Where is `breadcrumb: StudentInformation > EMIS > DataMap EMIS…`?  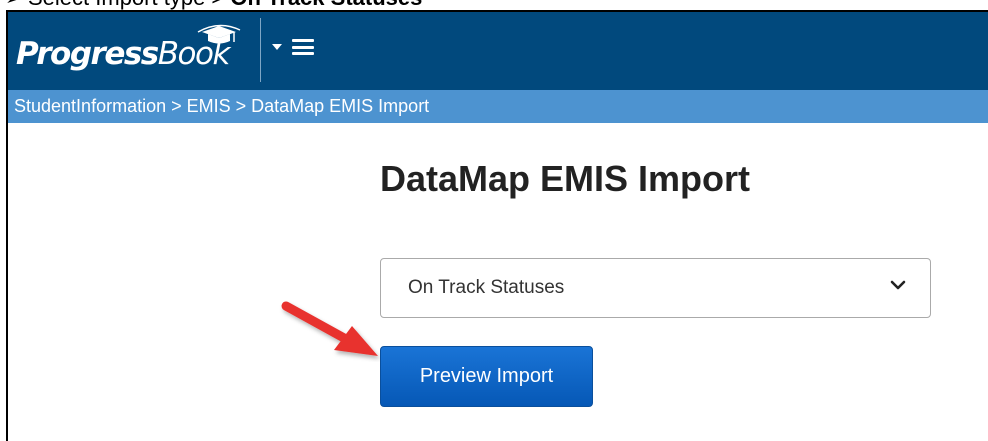 breadcrumb: StudentInformation > EMIS > DataMap EMIS… is located at coordinates (498, 106).